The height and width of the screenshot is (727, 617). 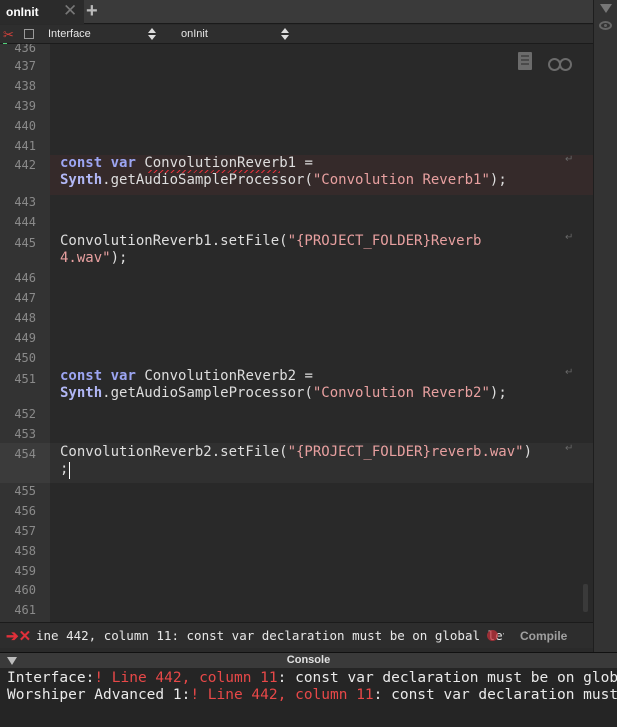 I want to click on add-tab-button: +, so click(x=92, y=11).